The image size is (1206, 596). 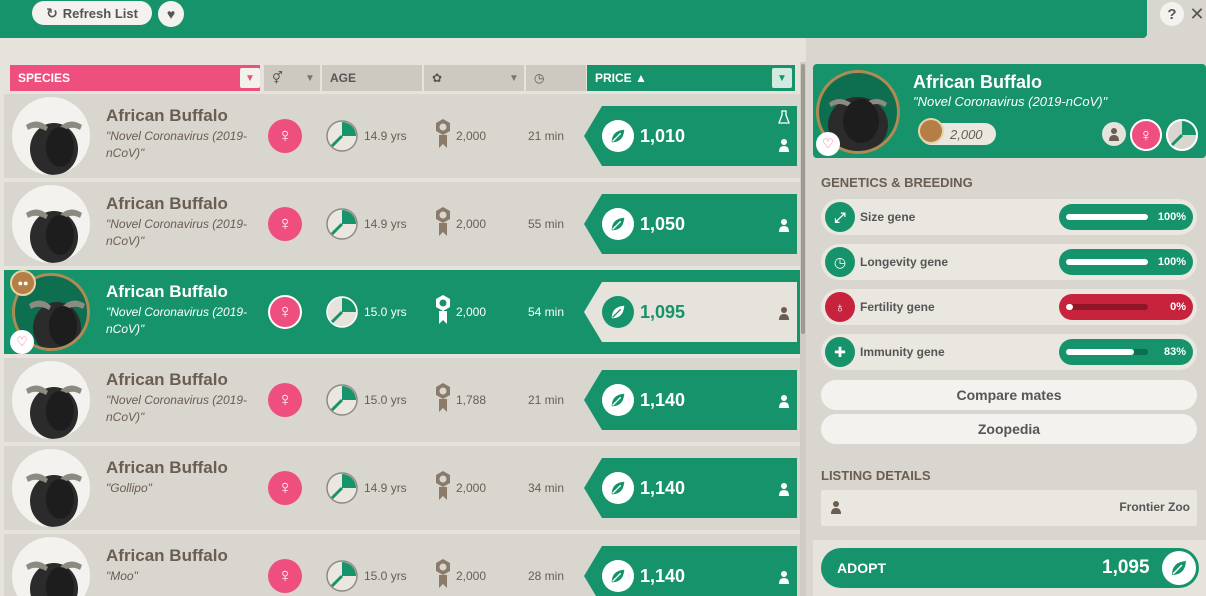 I want to click on refresh-label: Refresh List, so click(x=100, y=13).